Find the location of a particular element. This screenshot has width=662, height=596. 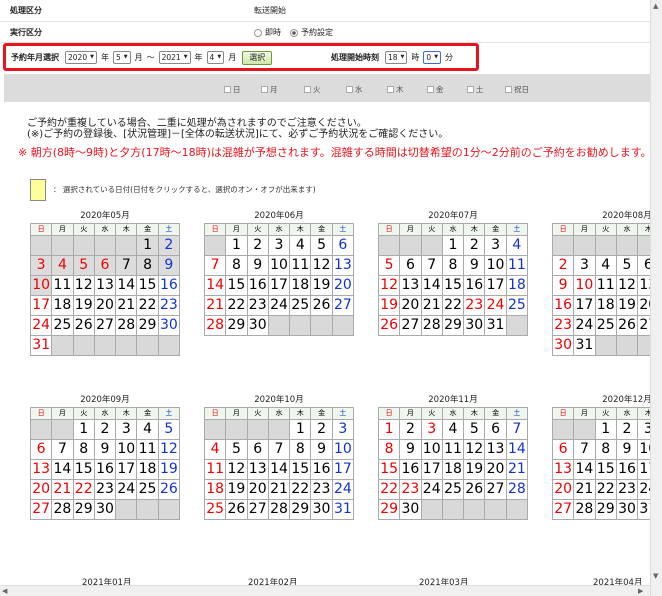

day-cell: 3 is located at coordinates (343, 430).